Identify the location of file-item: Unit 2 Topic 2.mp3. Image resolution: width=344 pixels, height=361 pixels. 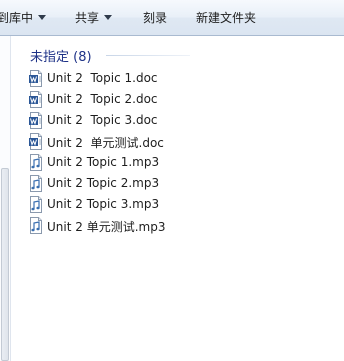
(114, 184).